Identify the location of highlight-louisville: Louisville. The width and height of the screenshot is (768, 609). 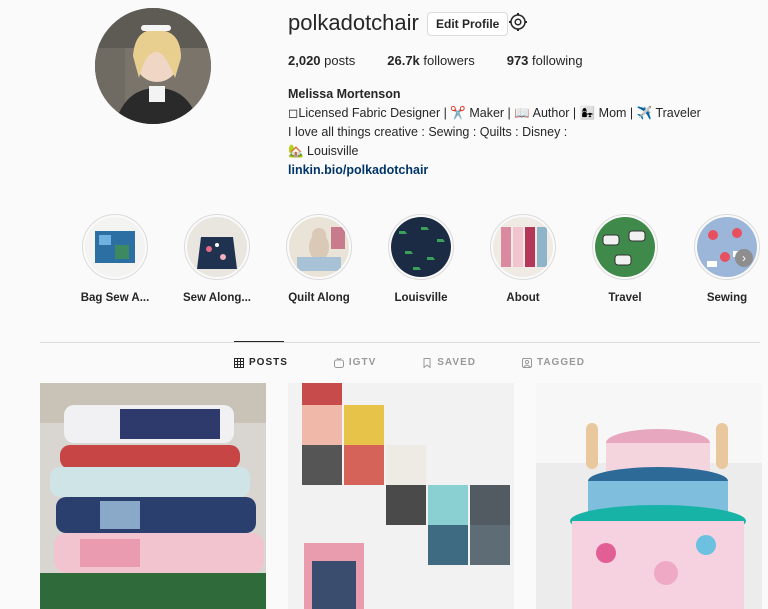
(421, 259).